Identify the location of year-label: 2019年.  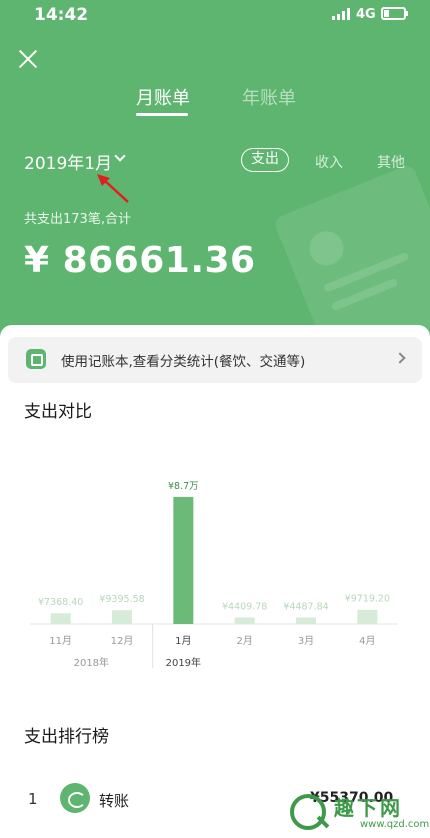
(183, 662).